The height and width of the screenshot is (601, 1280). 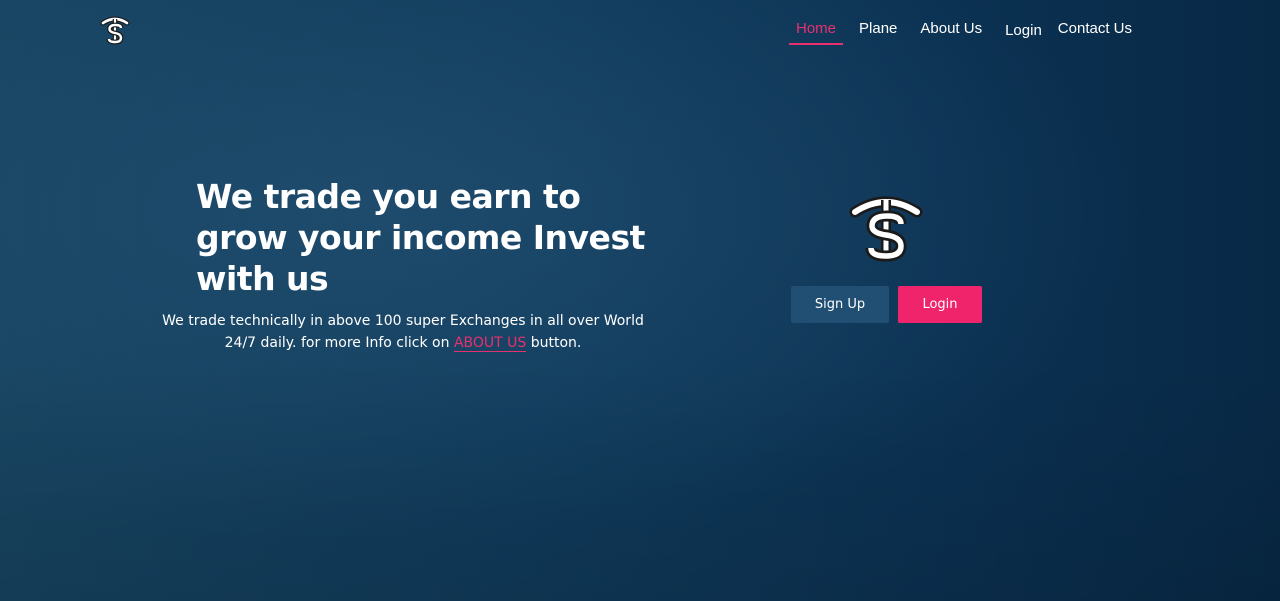 I want to click on ts-dollar-logo-icon, so click(x=115, y=30).